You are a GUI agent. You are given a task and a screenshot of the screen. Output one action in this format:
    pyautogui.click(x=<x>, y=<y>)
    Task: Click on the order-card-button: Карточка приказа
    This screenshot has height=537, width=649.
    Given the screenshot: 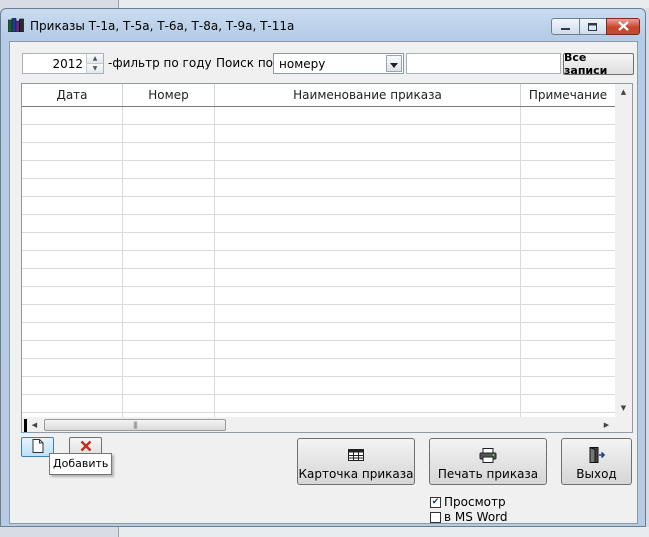 What is the action you would take?
    pyautogui.click(x=356, y=461)
    